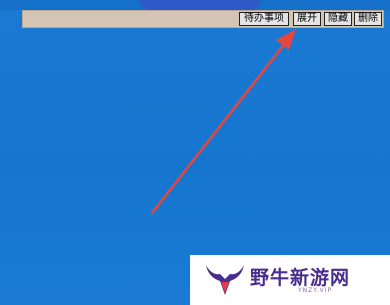 This screenshot has height=305, width=390. I want to click on watermark-url: YNZY.VIP, so click(315, 290).